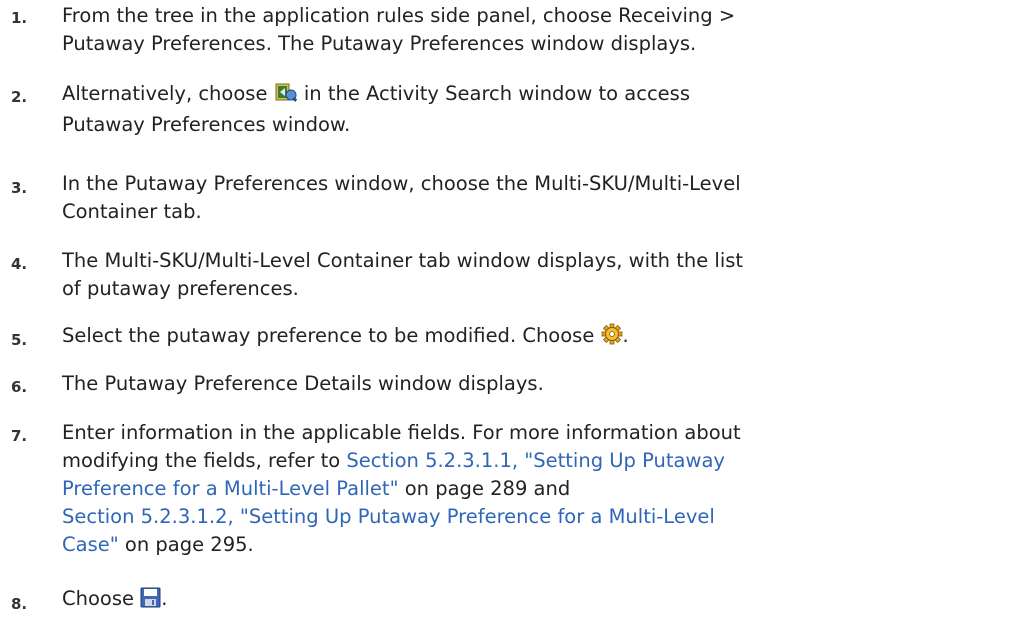 The width and height of the screenshot is (1011, 623). Describe the element at coordinates (204, 460) in the screenshot. I see `step-text: modifying the fields, refer to` at that location.